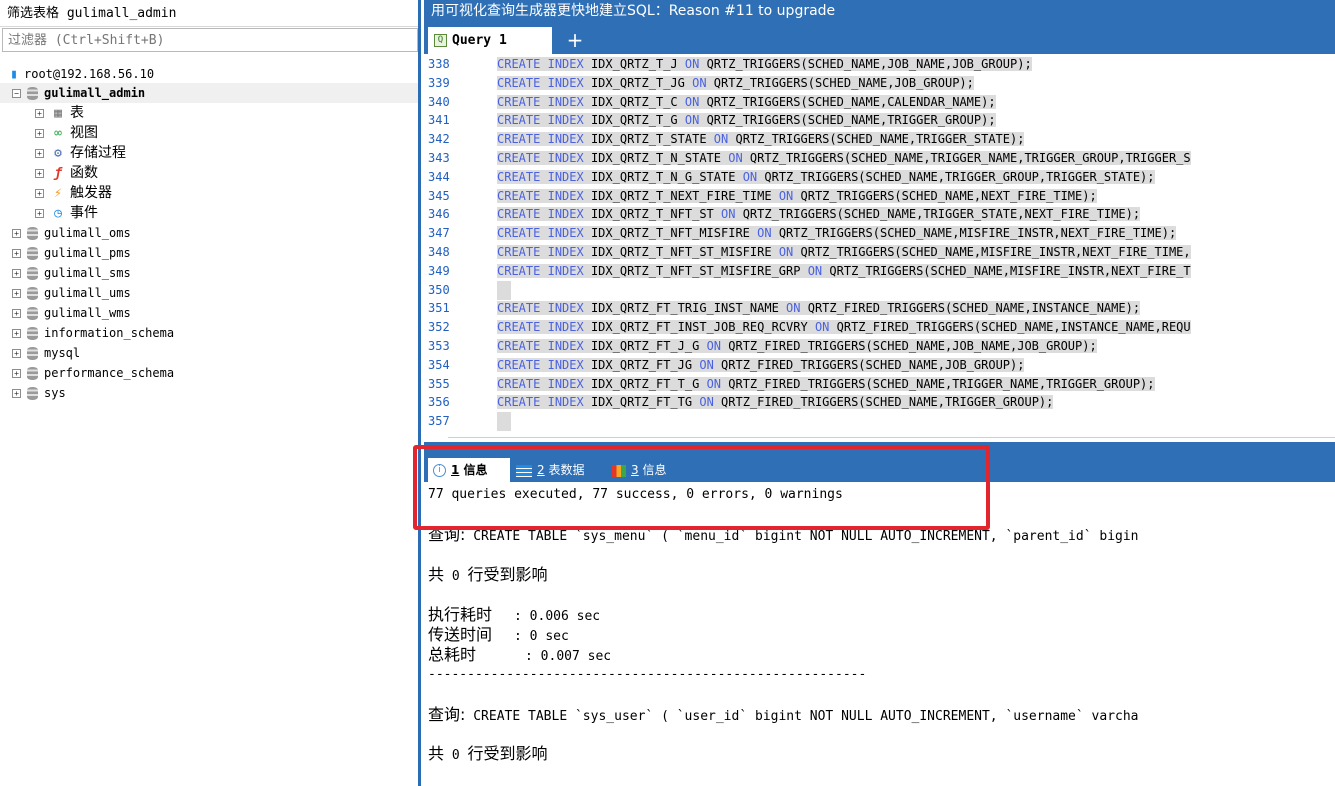 This screenshot has width=1335, height=786. I want to click on rows-affected: 共 0 行受到影响, so click(488, 576).